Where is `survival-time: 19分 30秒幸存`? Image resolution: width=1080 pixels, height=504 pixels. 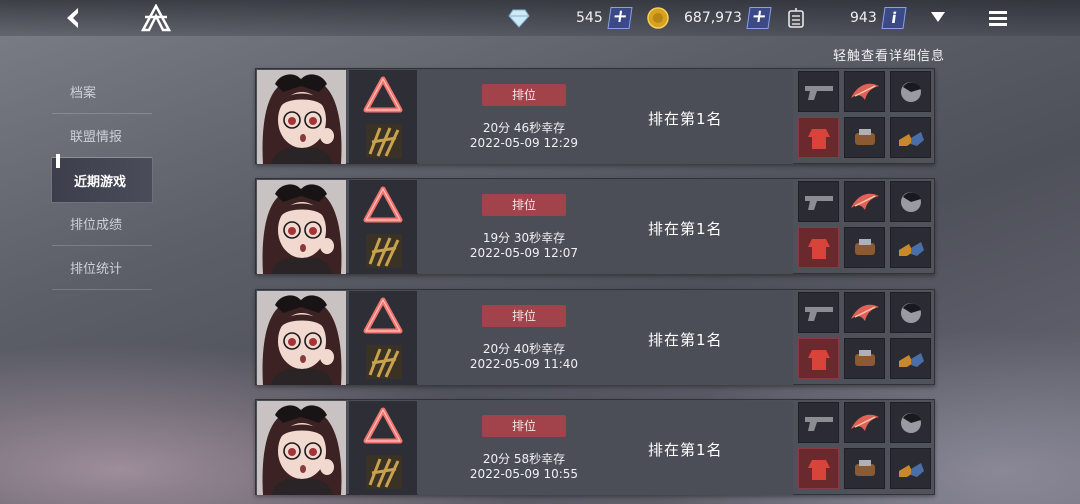
survival-time: 19分 30秒幸存 is located at coordinates (524, 238).